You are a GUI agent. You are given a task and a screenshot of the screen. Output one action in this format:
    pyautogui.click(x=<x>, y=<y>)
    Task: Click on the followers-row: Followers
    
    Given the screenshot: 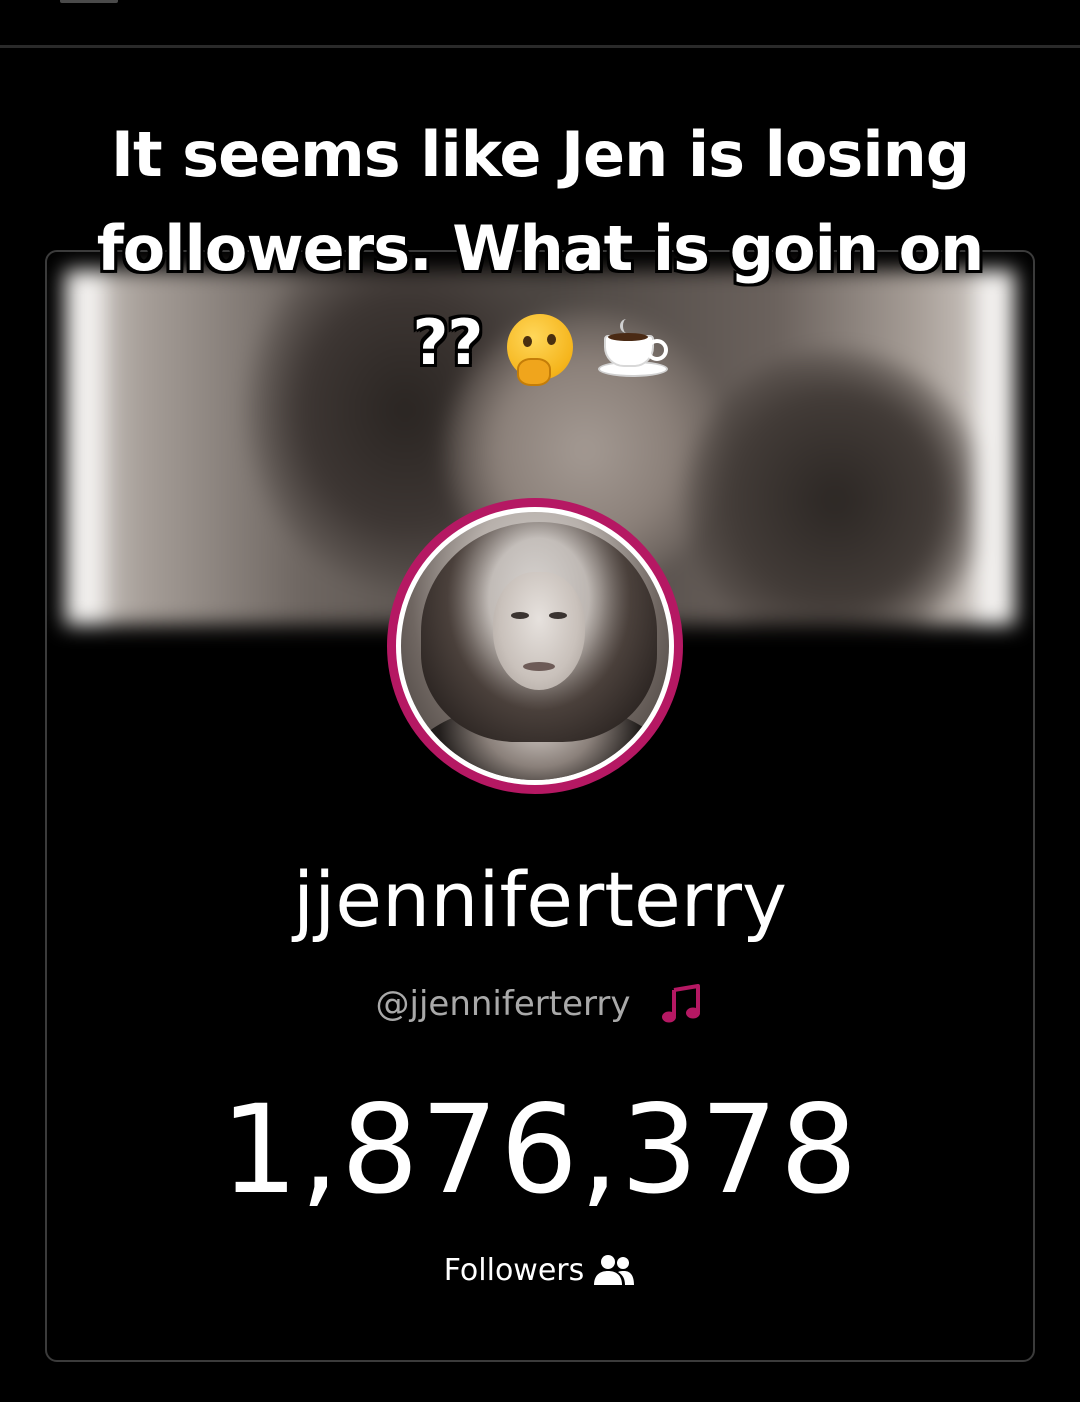 What is the action you would take?
    pyautogui.click(x=540, y=1270)
    